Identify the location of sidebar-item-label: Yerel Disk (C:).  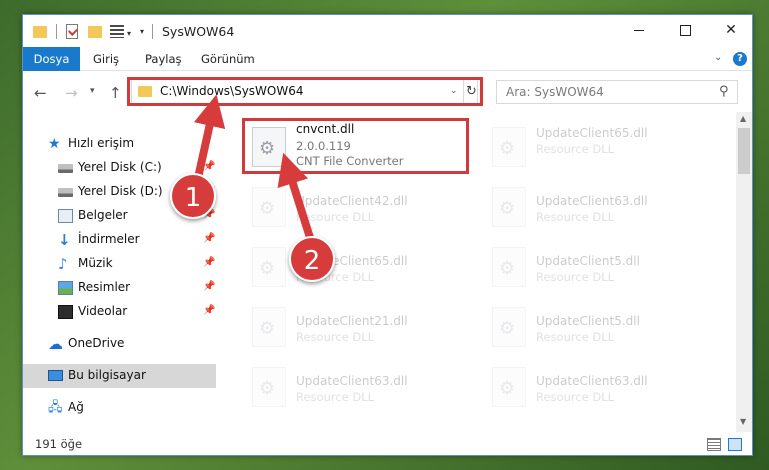
(120, 167).